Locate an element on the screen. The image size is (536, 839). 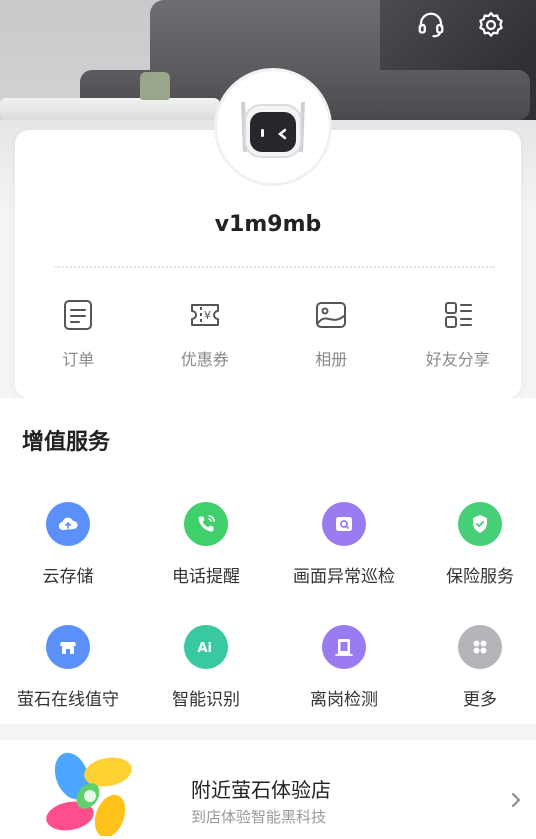
quick-action-label: 相册 is located at coordinates (331, 359).